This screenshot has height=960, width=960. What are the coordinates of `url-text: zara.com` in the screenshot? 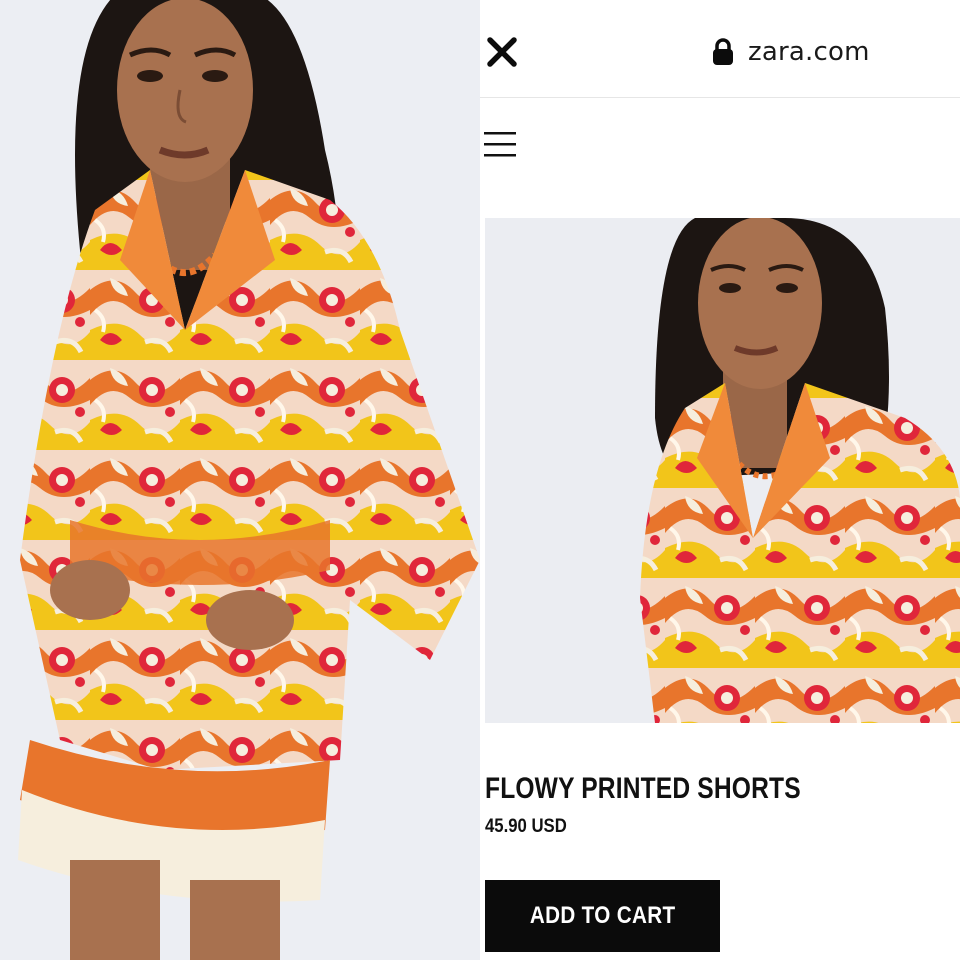 It's located at (809, 52).